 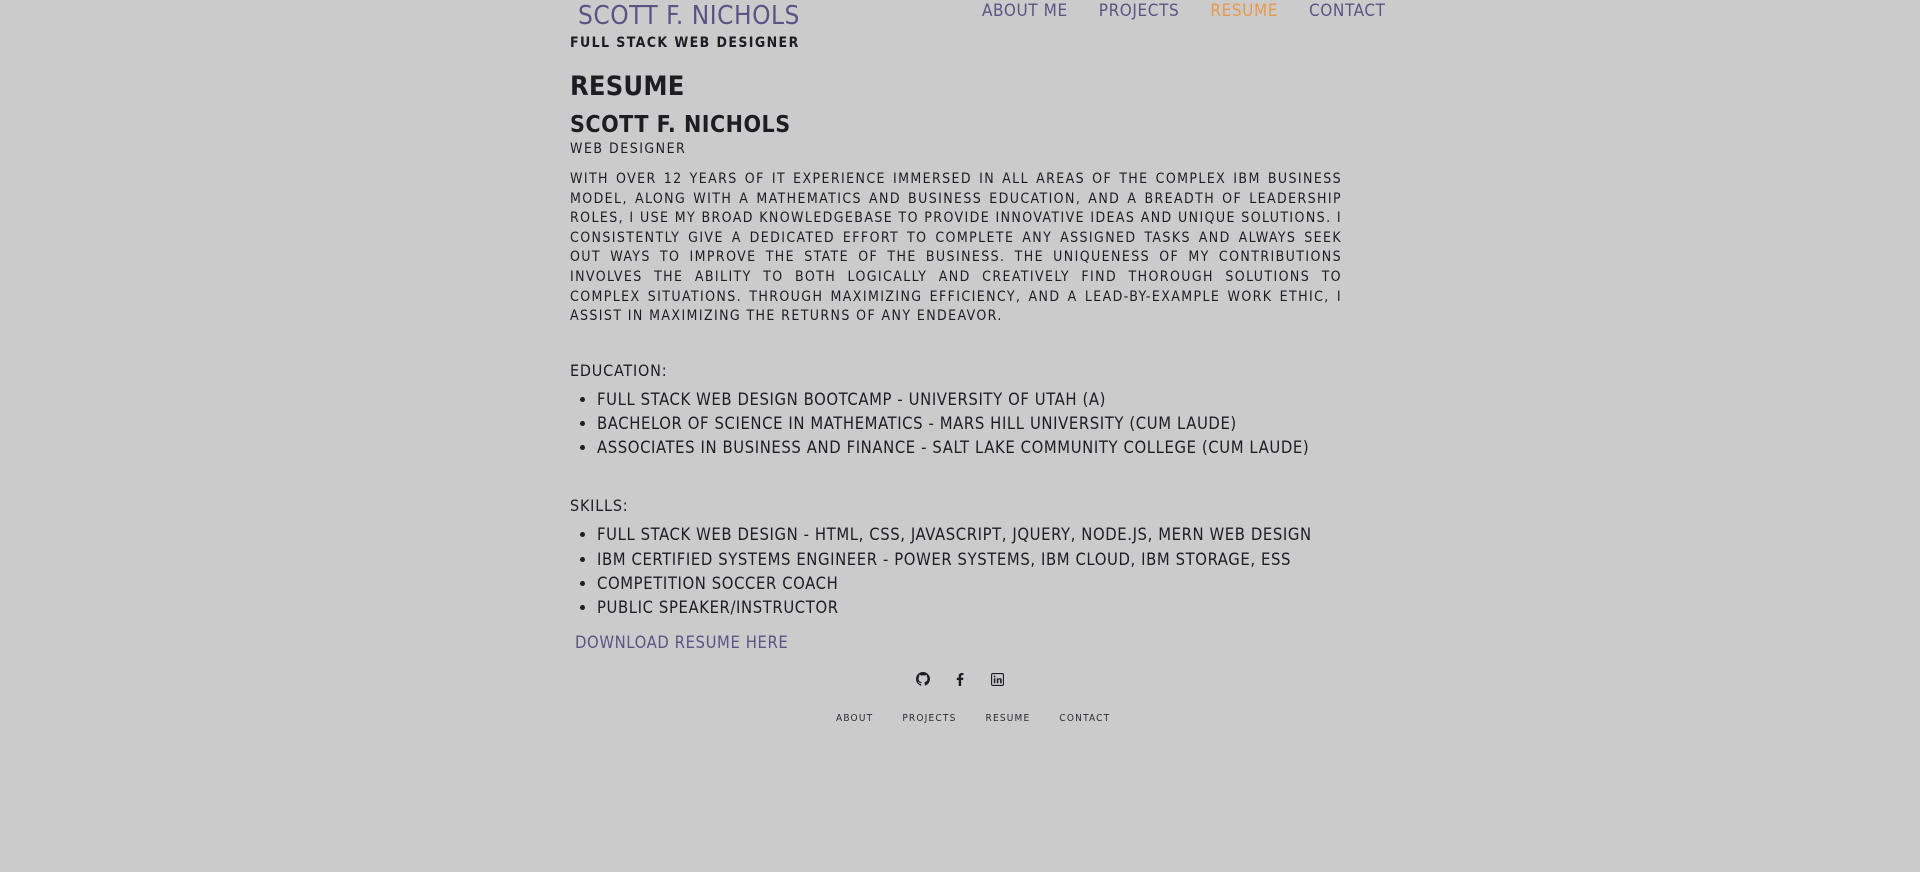 I want to click on nav-contact: Contact, so click(x=1347, y=11).